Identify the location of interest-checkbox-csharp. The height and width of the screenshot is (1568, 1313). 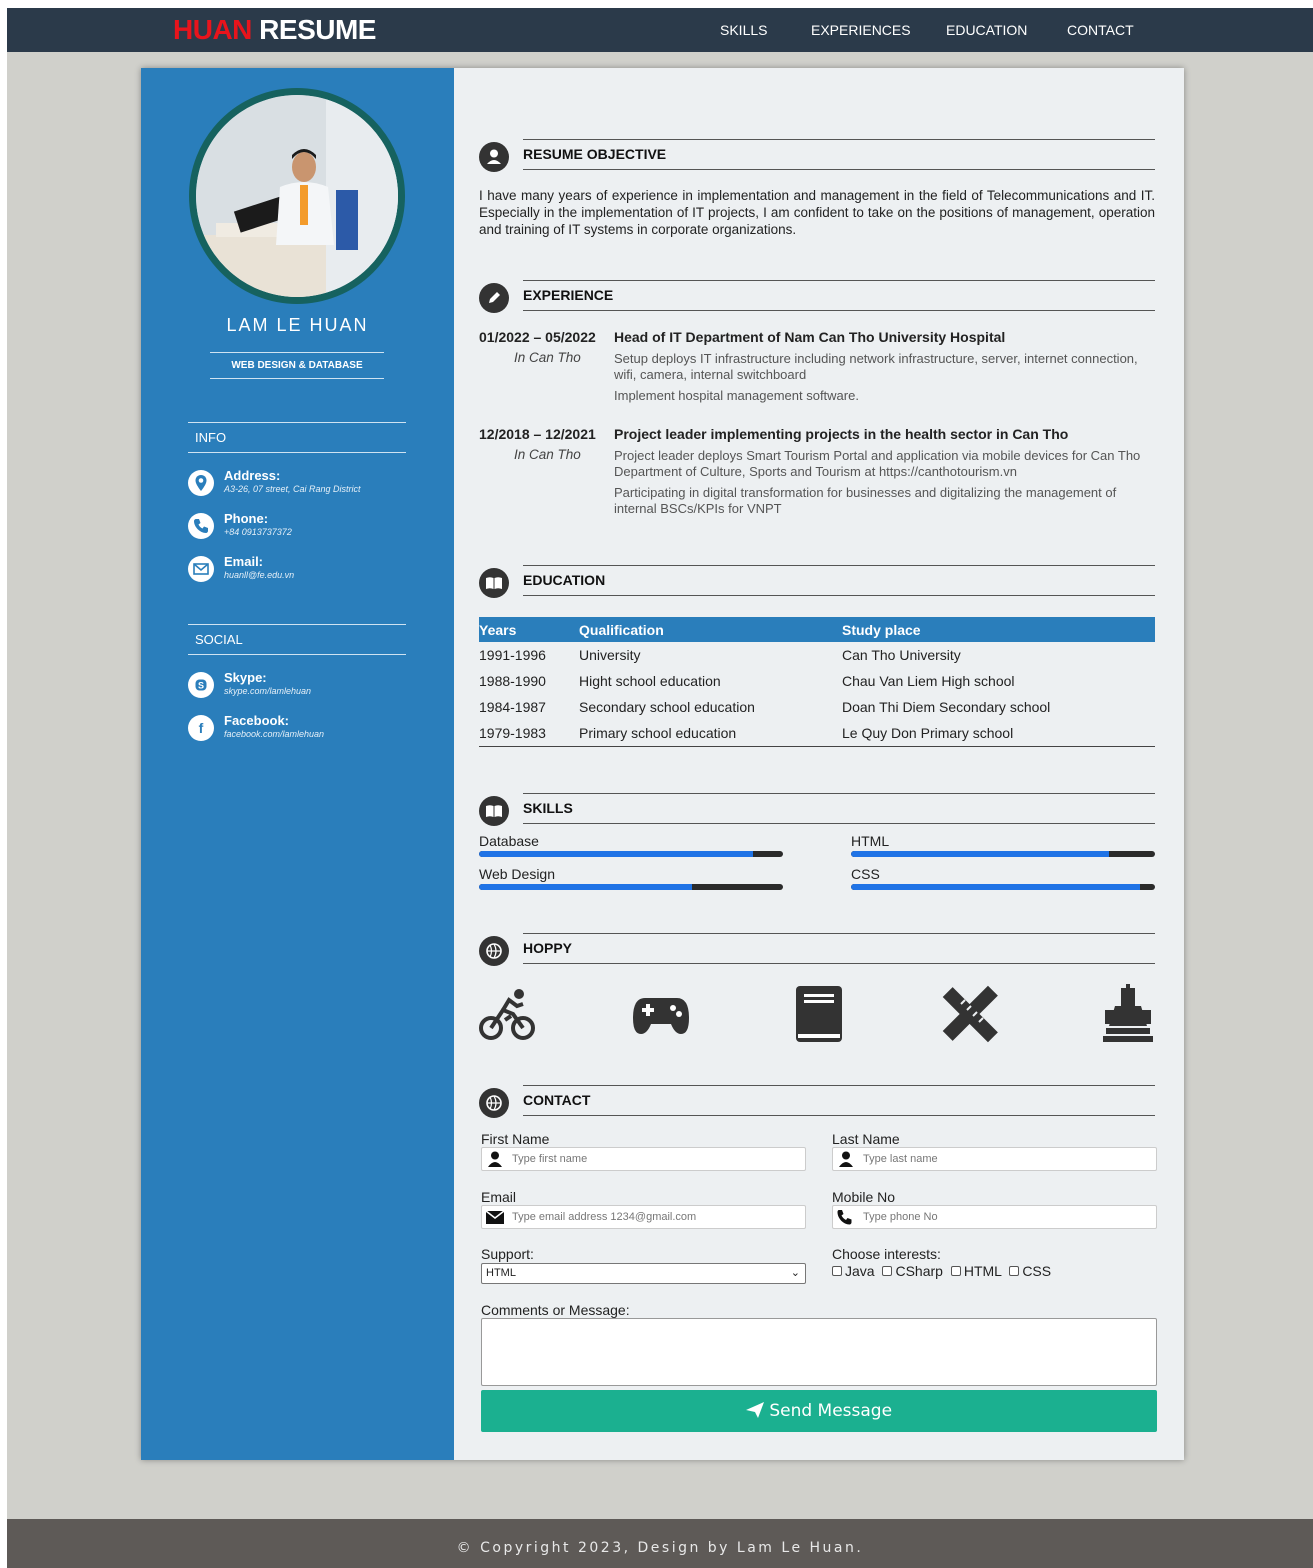
(887, 1271).